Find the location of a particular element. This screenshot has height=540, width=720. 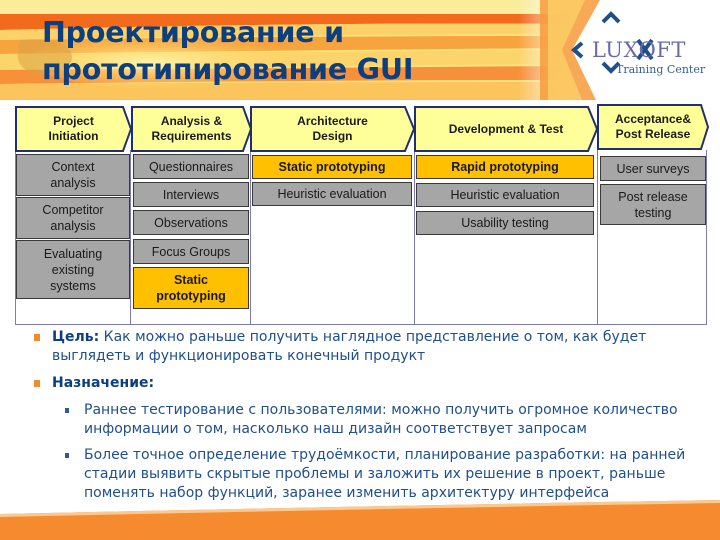

phase-architecture-design: Architecture Design is located at coordinates (332, 129).